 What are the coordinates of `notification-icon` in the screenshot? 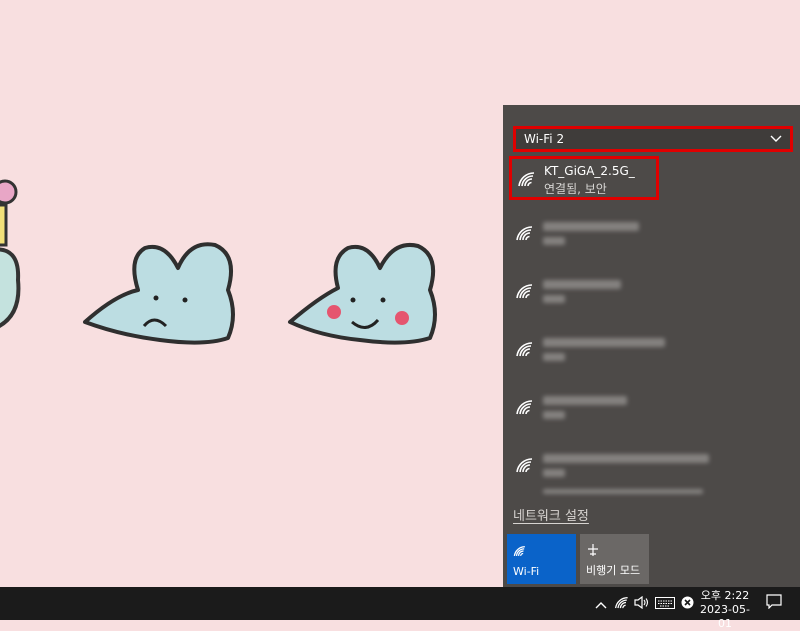 It's located at (774, 603).